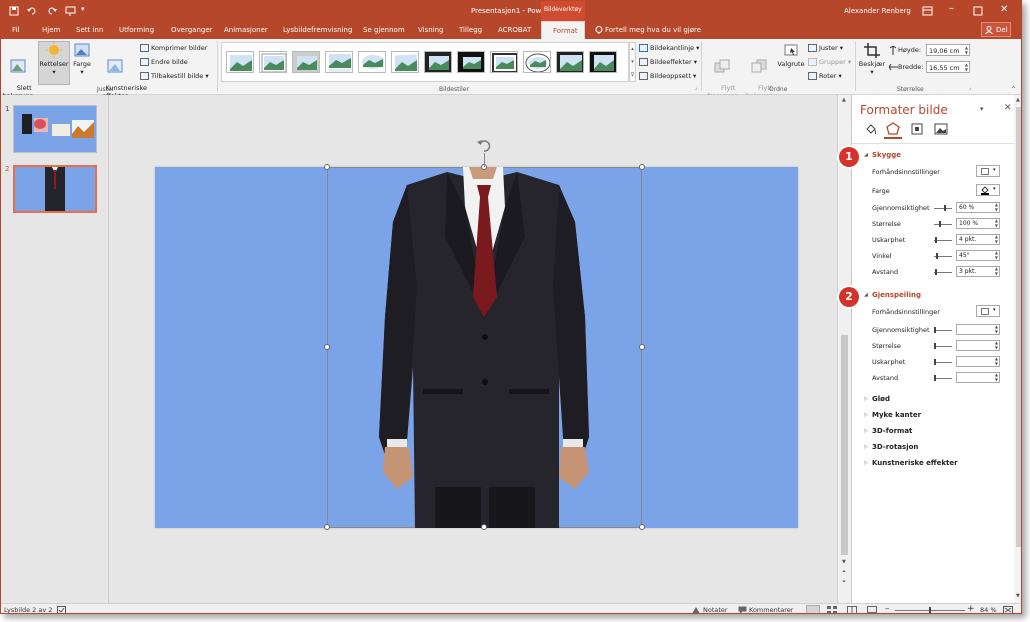 The image size is (1030, 622). Describe the element at coordinates (669, 48) in the screenshot. I see `picture-border-button: Bildekantlinje ▾` at that location.